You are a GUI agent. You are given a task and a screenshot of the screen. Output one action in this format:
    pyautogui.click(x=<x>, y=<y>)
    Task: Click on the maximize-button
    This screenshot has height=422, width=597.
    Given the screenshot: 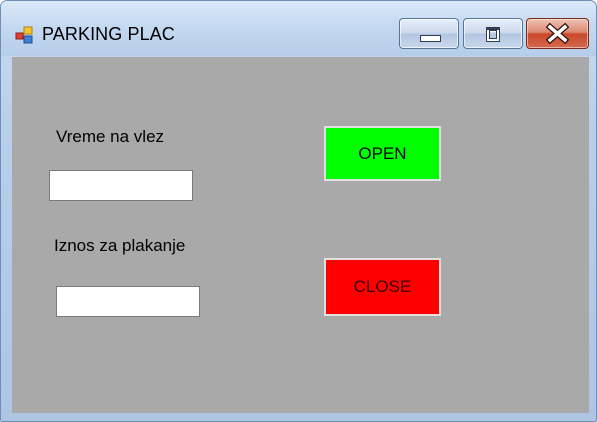 What is the action you would take?
    pyautogui.click(x=493, y=33)
    